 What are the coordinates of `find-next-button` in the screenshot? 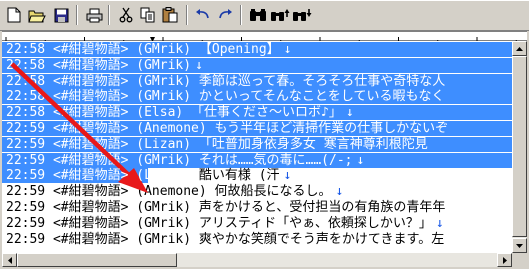 It's located at (280, 15).